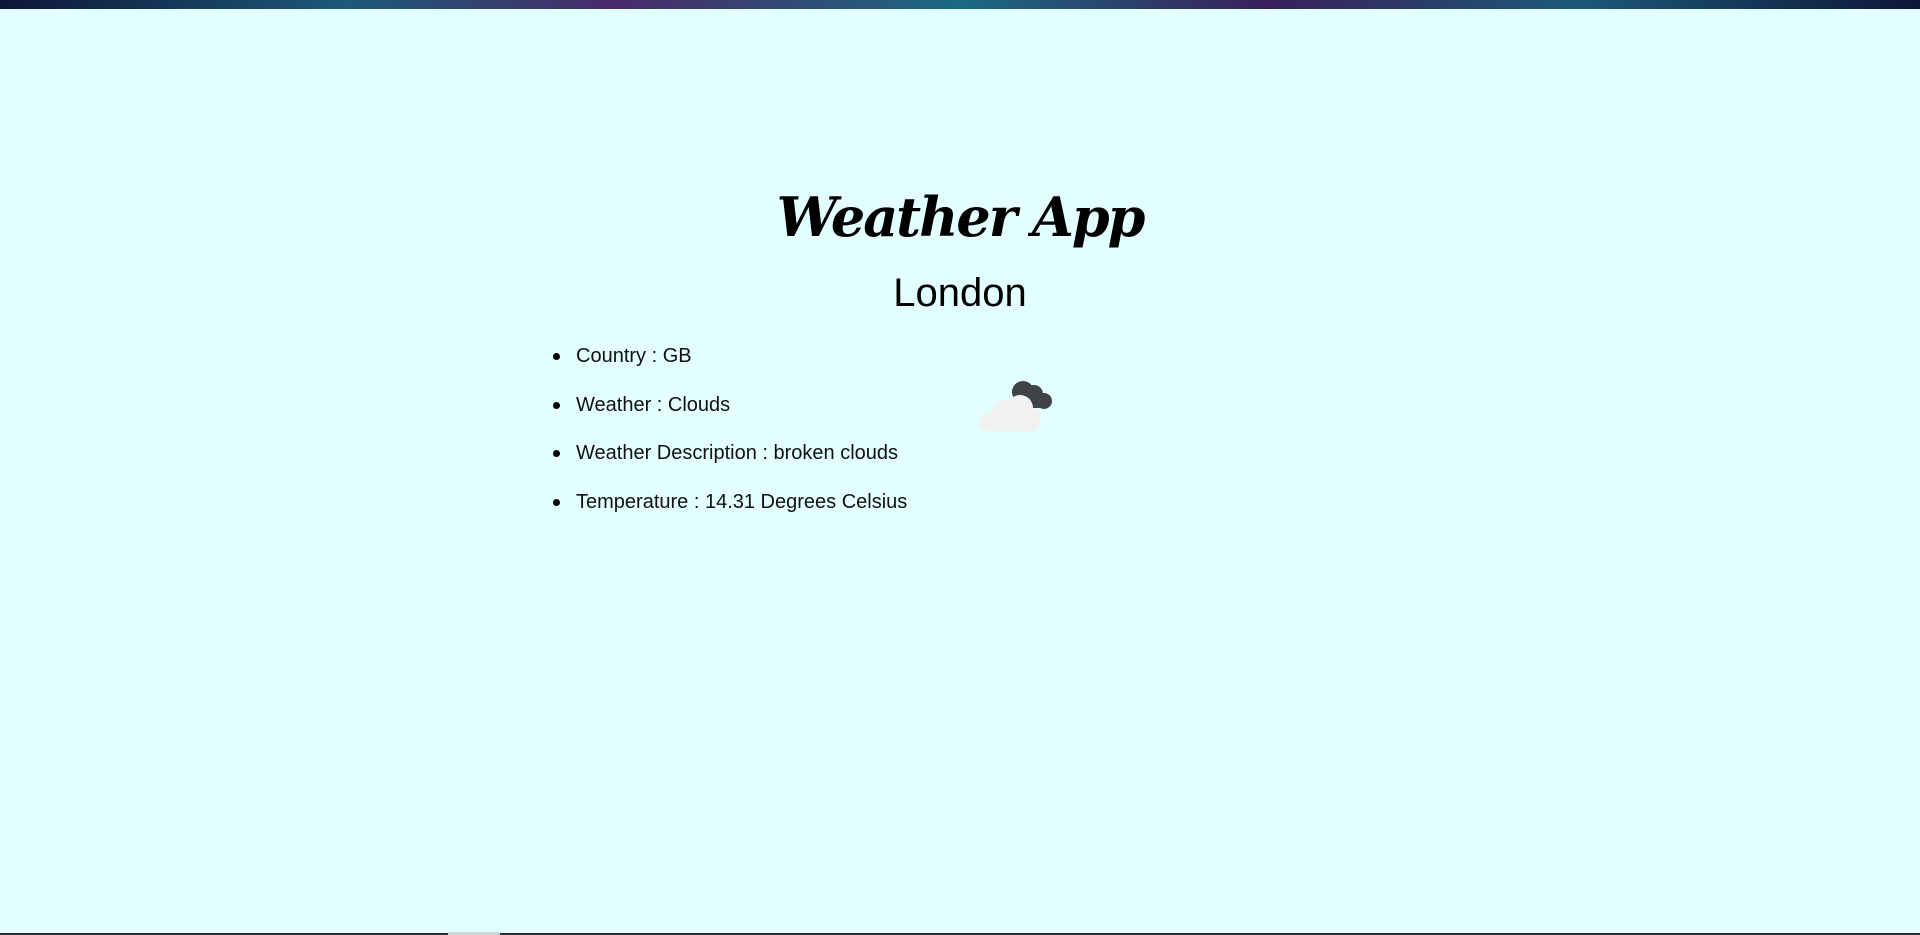 This screenshot has width=1920, height=935. I want to click on weather-text: Weather : Clouds, so click(653, 404).